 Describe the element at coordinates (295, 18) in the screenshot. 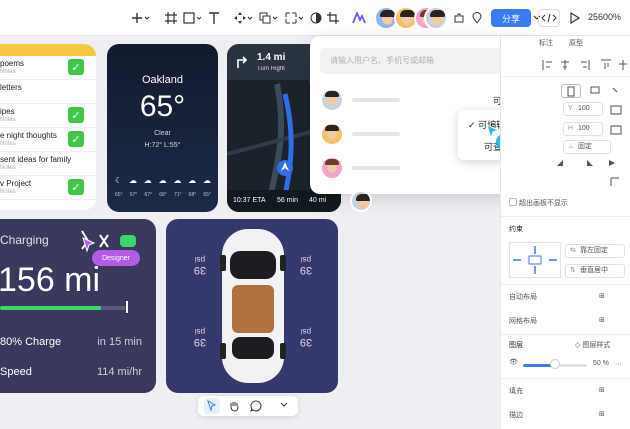

I see `mask-tool-icon` at that location.